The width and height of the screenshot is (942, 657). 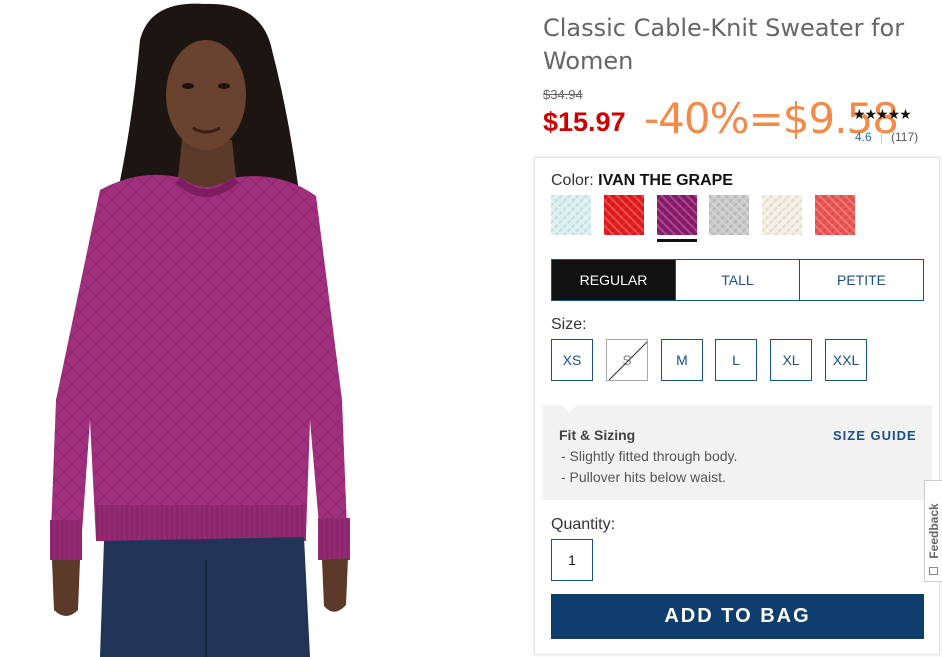 I want to click on fit-line-1: - Slightly fitted through body., so click(x=649, y=456).